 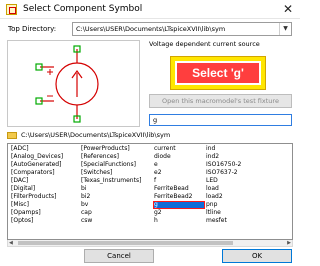 What do you see at coordinates (45, 205) in the screenshot?
I see `list-item: [Misc]` at bounding box center [45, 205].